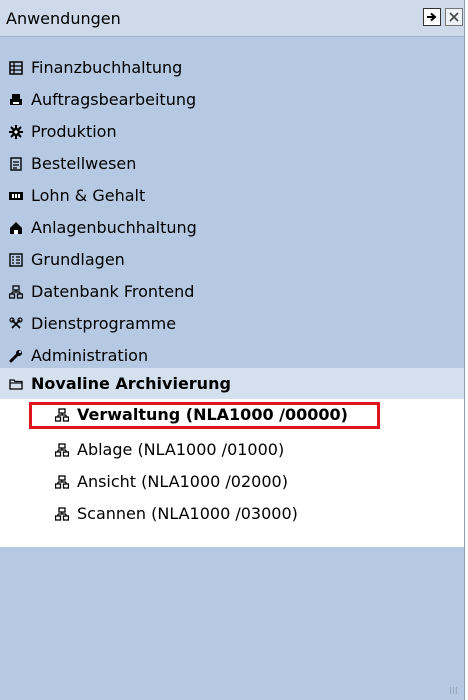 The height and width of the screenshot is (700, 468). I want to click on menu-item-finanzbuchhaltung: Finanzbuchhaltung, so click(232, 67).